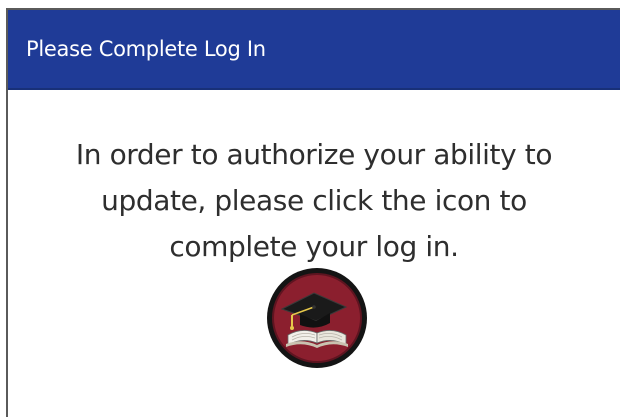 The height and width of the screenshot is (417, 620). What do you see at coordinates (314, 154) in the screenshot?
I see `message-line: In order to authorize your ability to` at bounding box center [314, 154].